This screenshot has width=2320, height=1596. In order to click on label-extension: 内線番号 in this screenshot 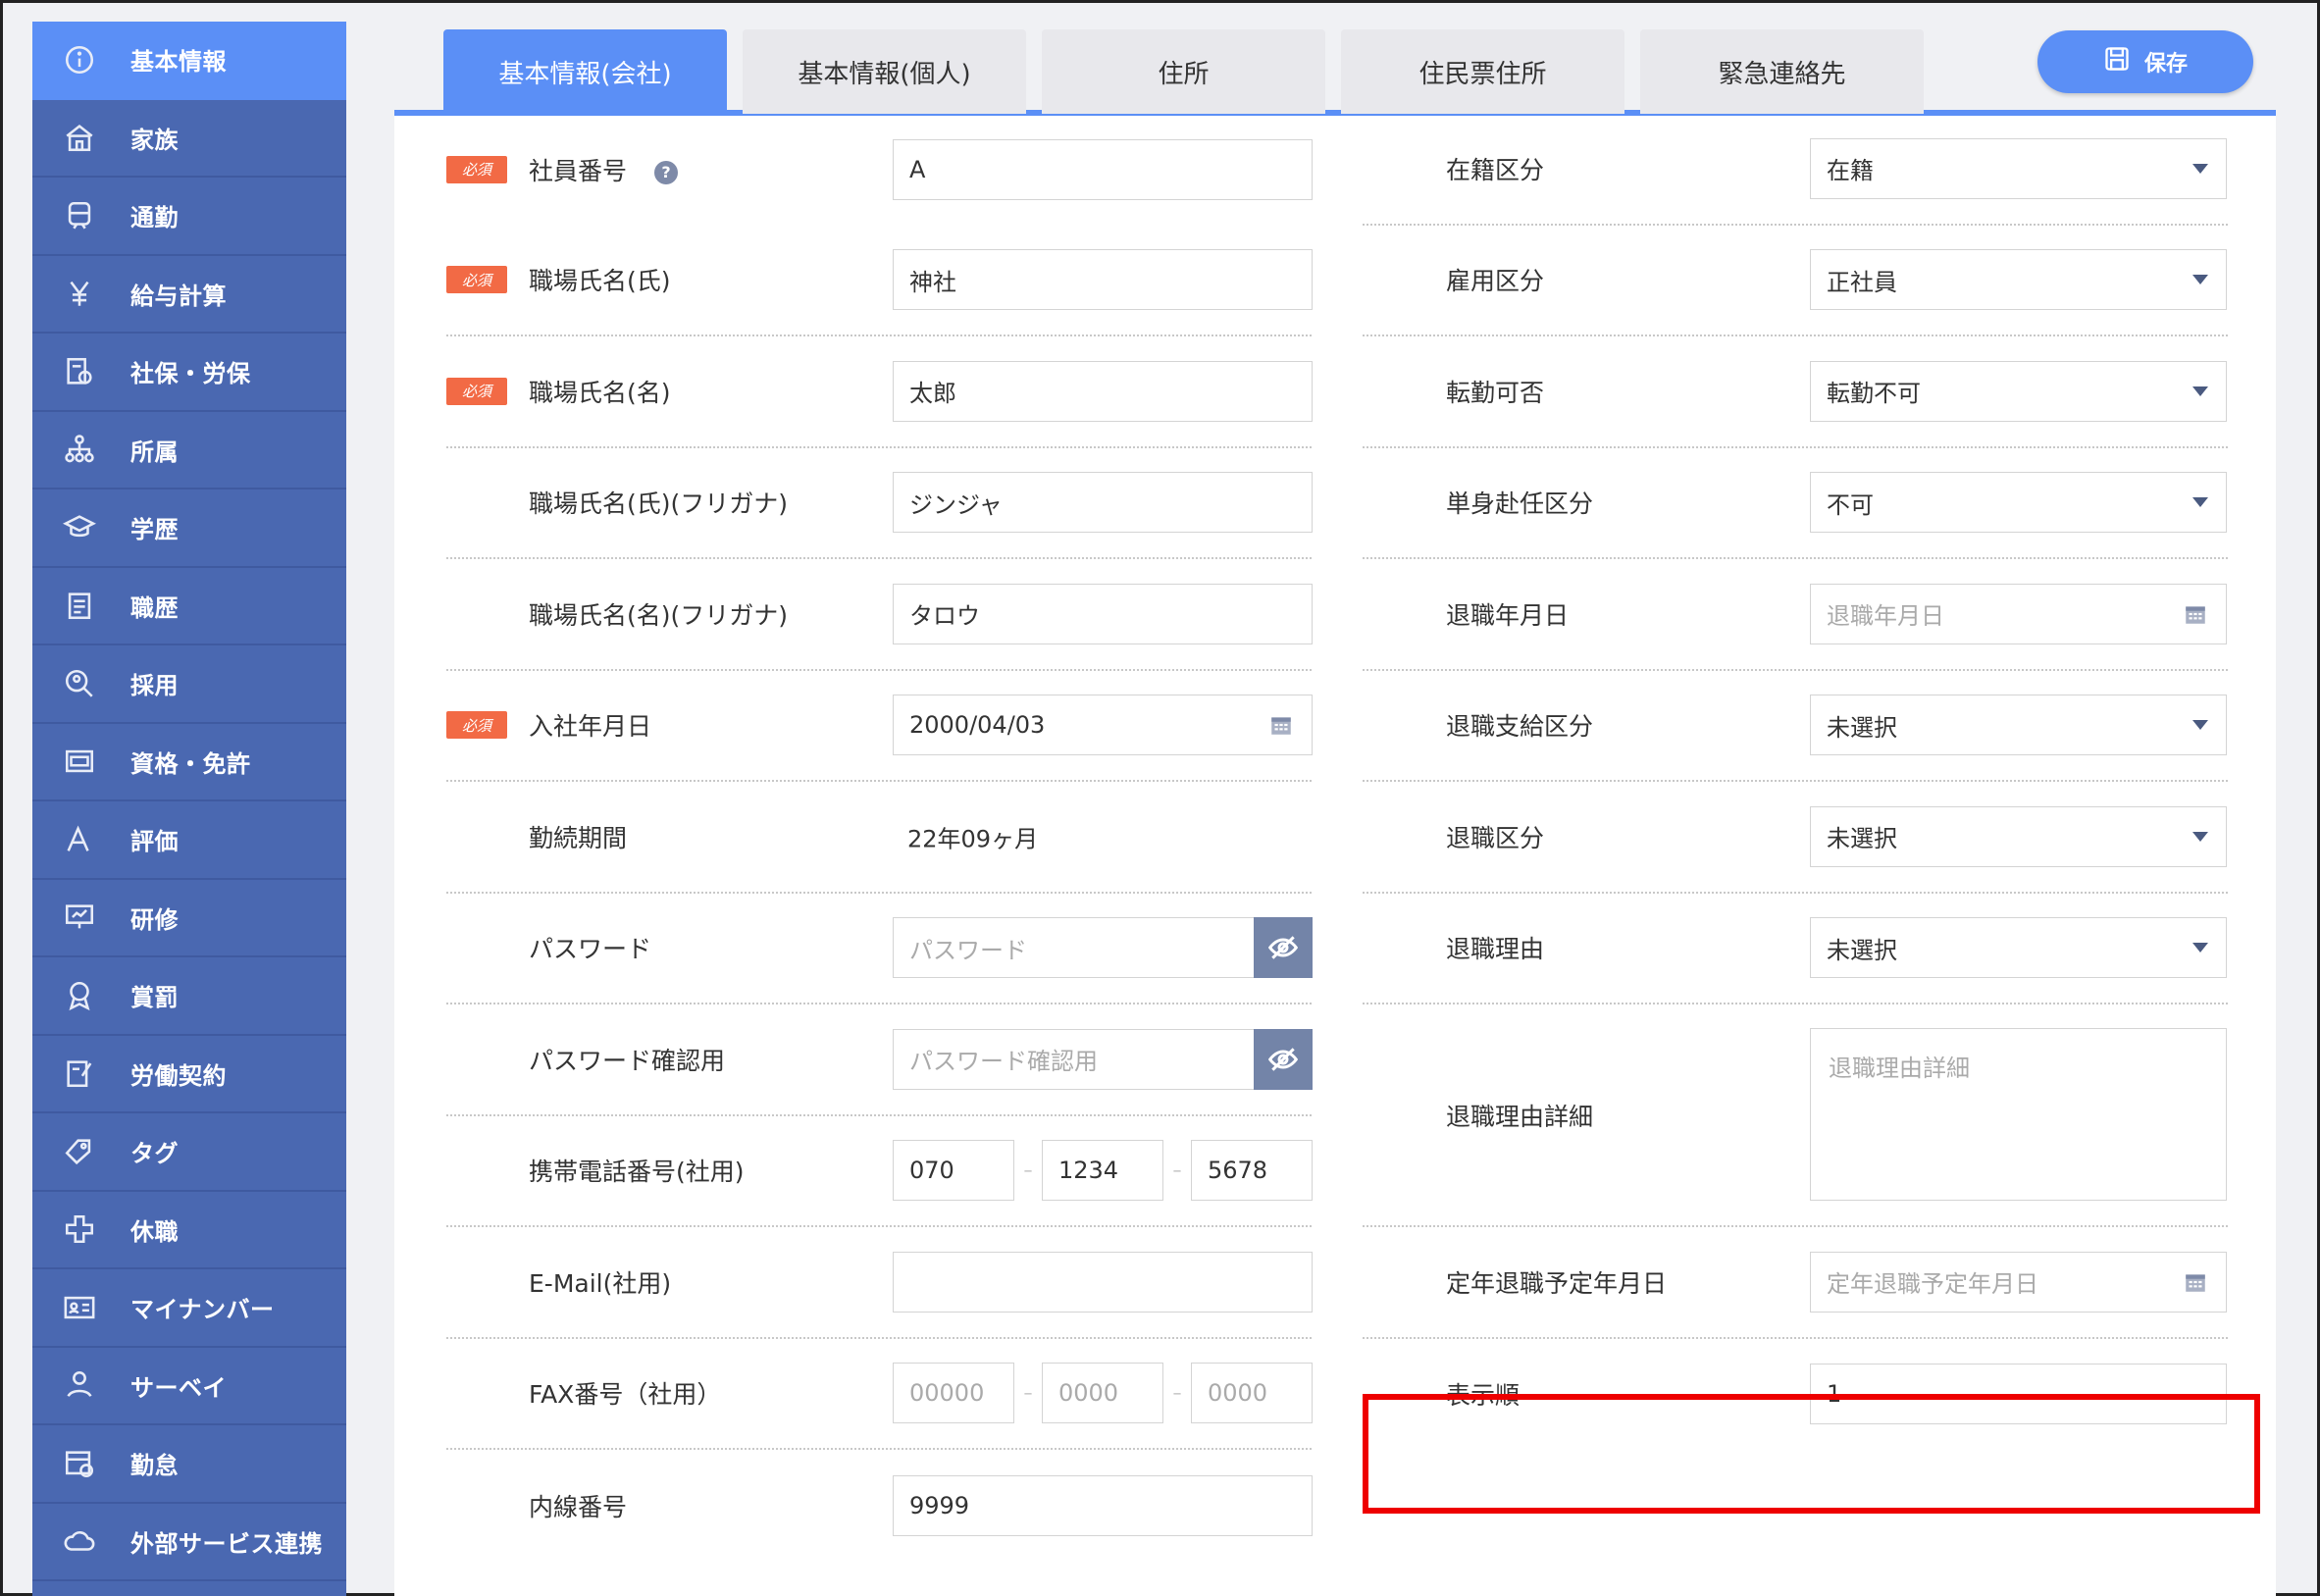, I will do `click(578, 1506)`.